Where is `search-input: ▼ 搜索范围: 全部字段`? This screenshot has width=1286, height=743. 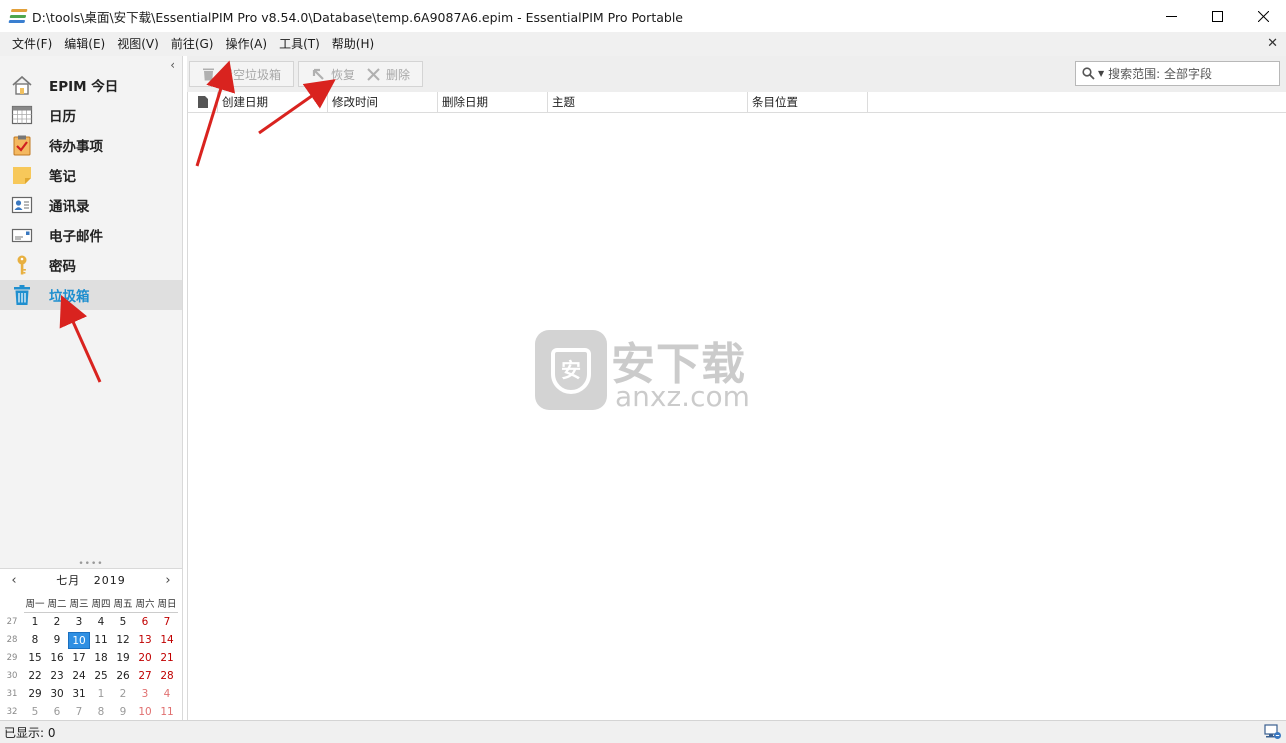
search-input: ▼ 搜索范围: 全部字段 is located at coordinates (1177, 73).